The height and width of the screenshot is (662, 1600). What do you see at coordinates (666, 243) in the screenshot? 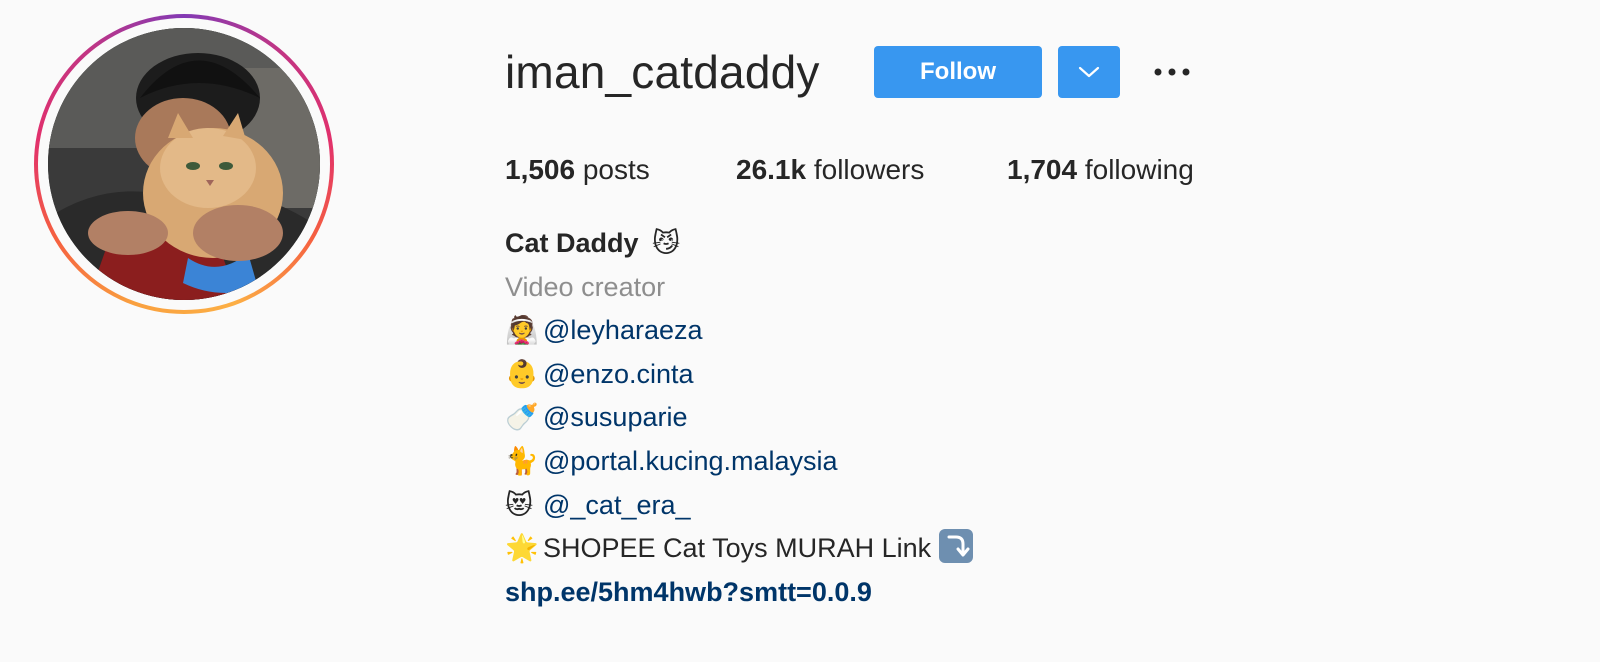
I see `smirk-cat-icon: 😼` at bounding box center [666, 243].